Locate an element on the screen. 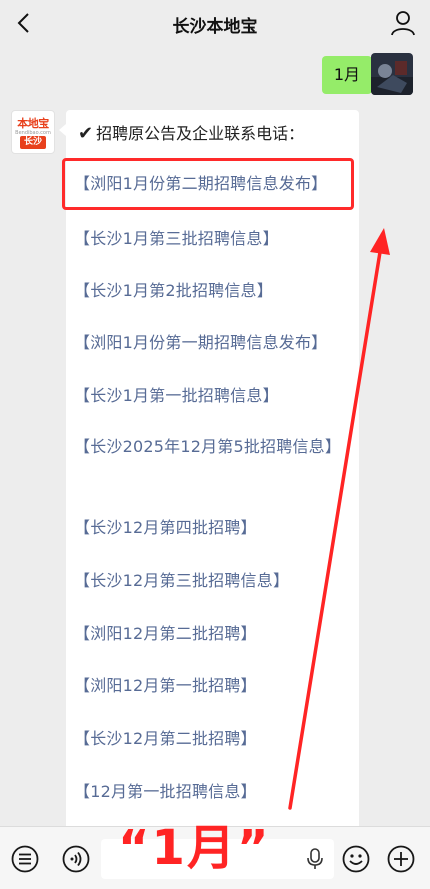 This screenshot has width=430, height=889. message-heading: ✔ 招聘原公告及企业联系电话： is located at coordinates (191, 132).